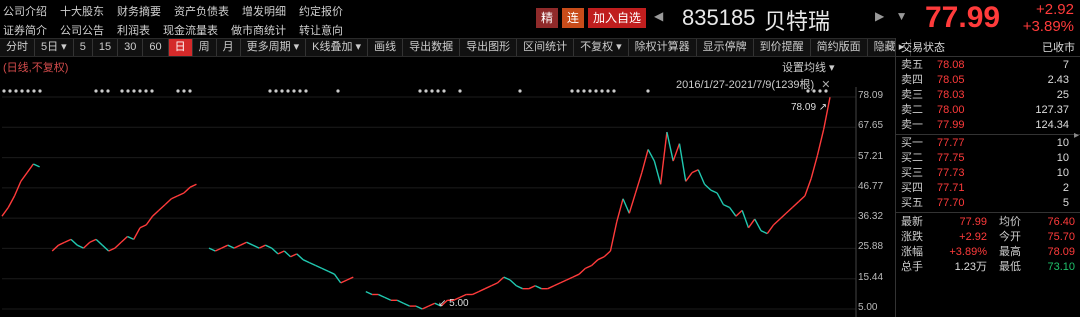 The width and height of the screenshot is (1080, 317). I want to click on tab-15min: 15, so click(106, 47).